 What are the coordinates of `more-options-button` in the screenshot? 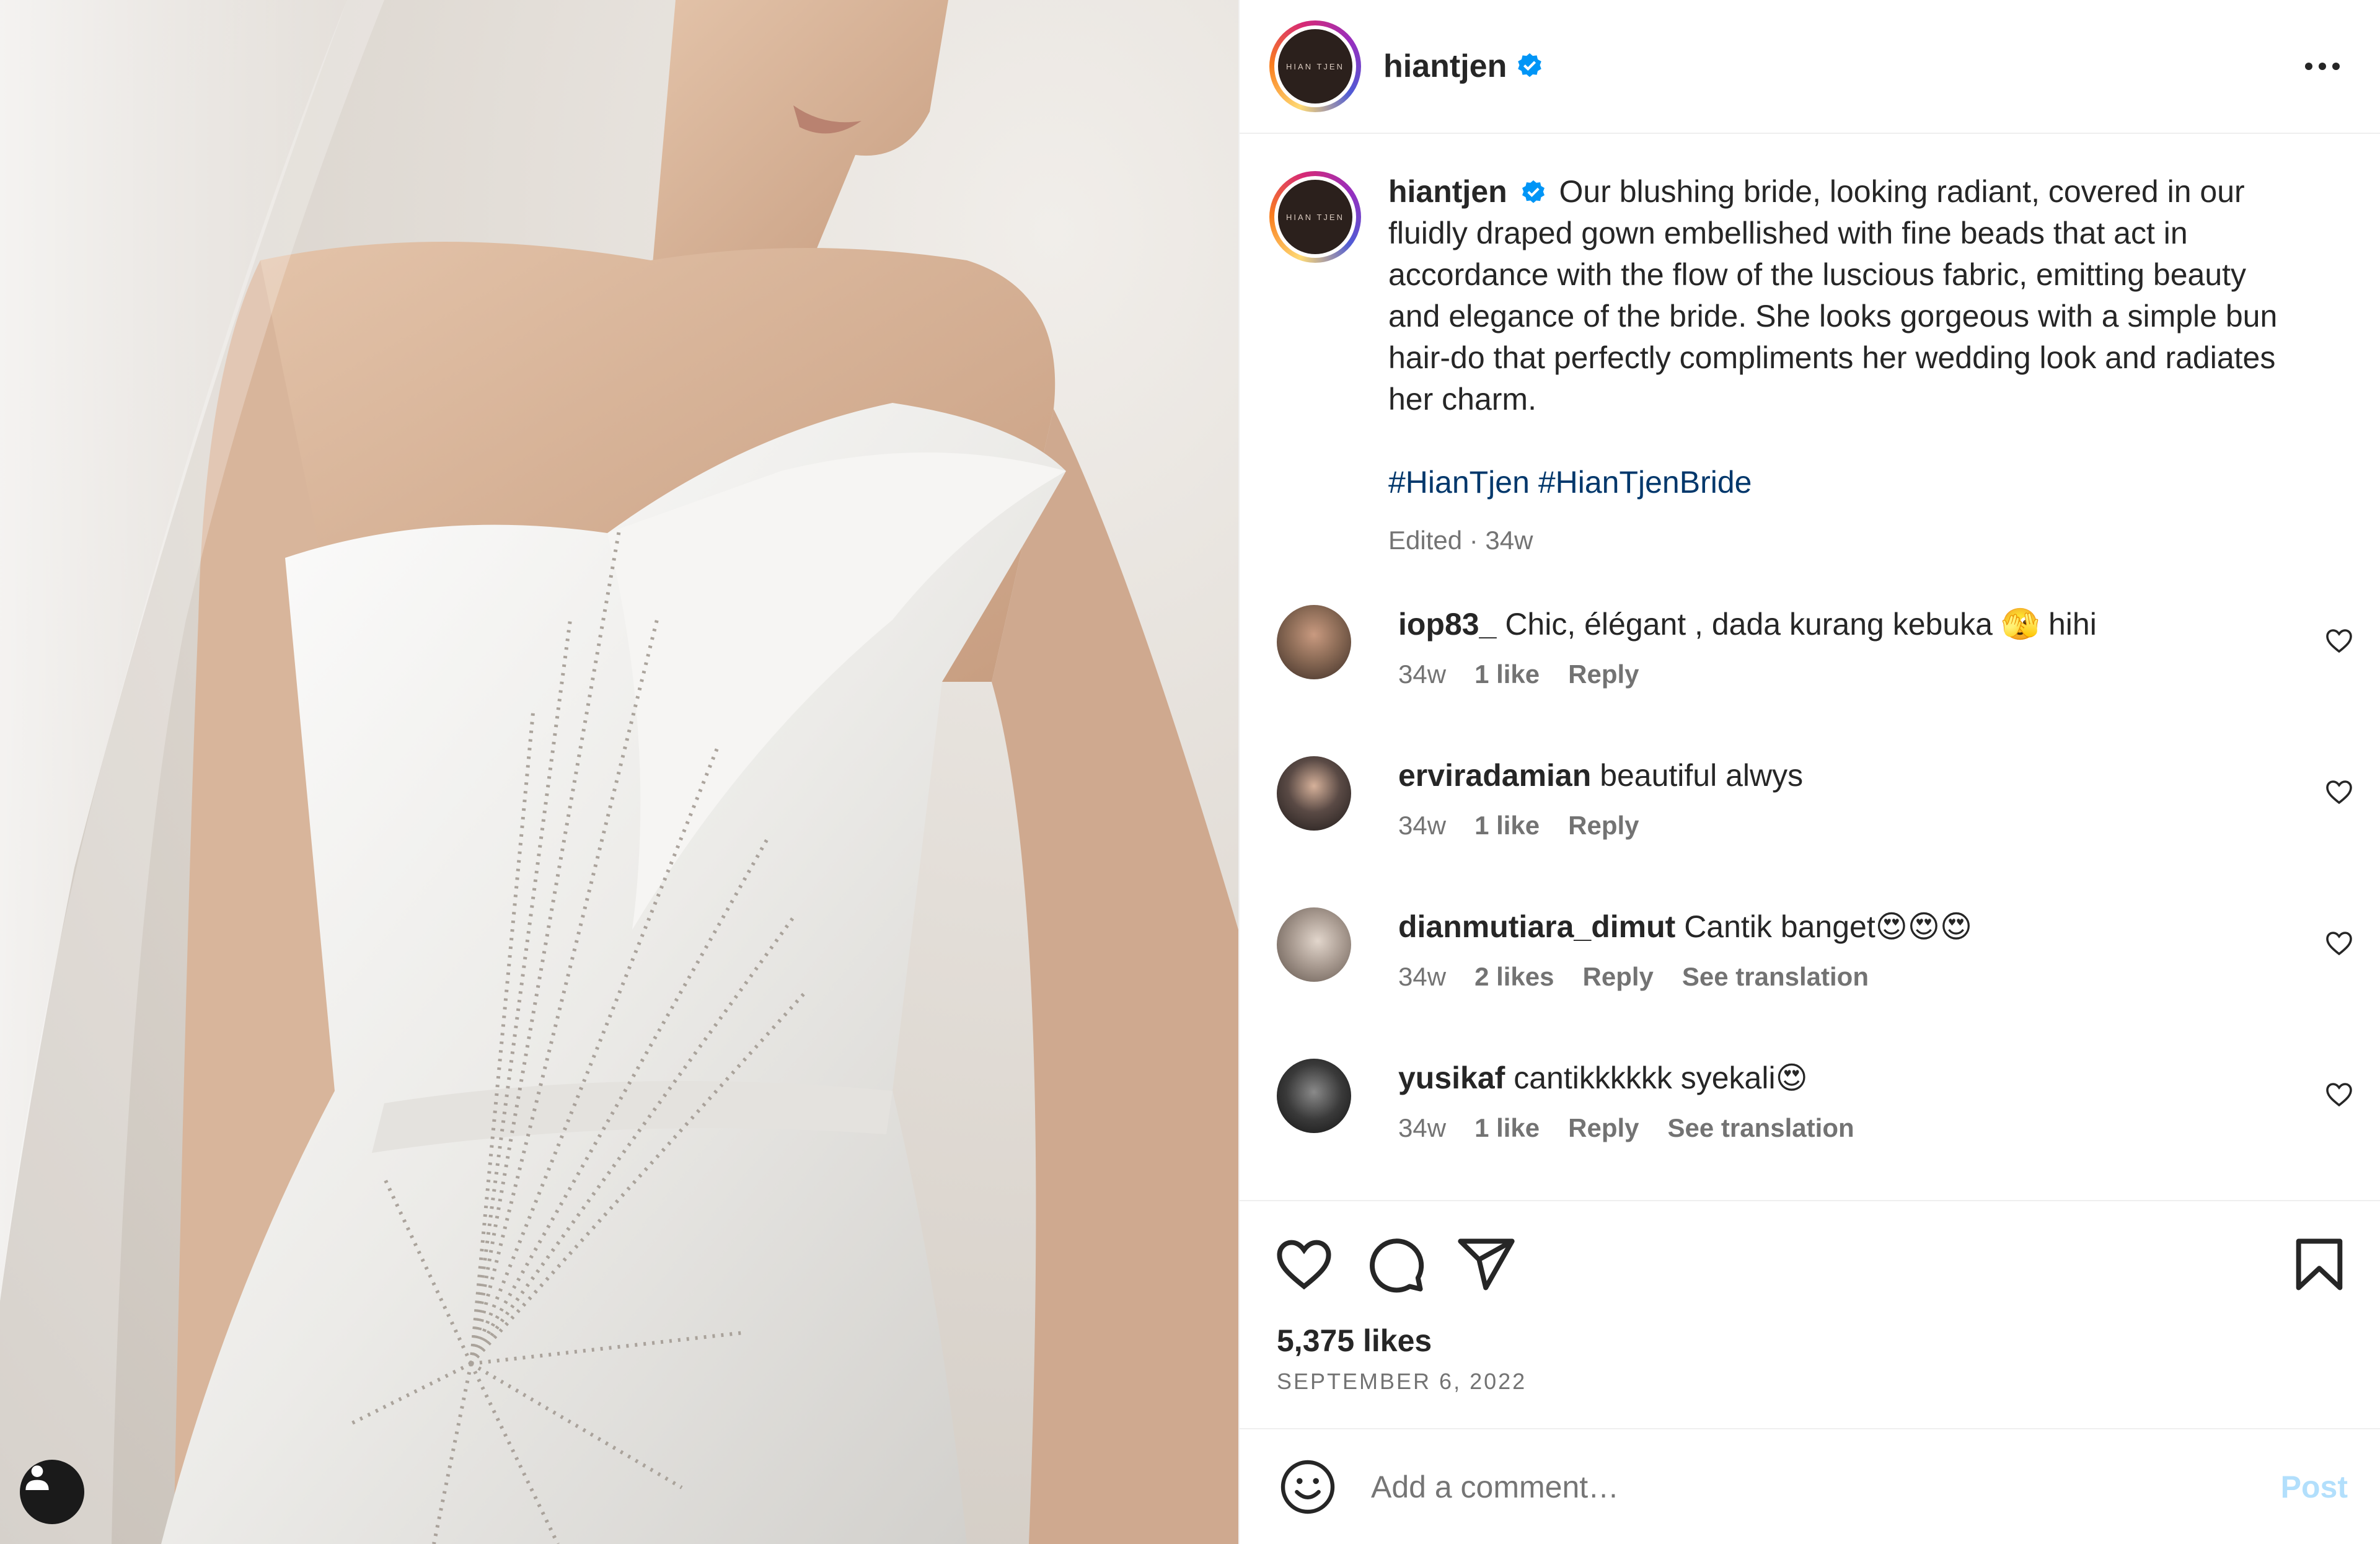 It's located at (2322, 66).